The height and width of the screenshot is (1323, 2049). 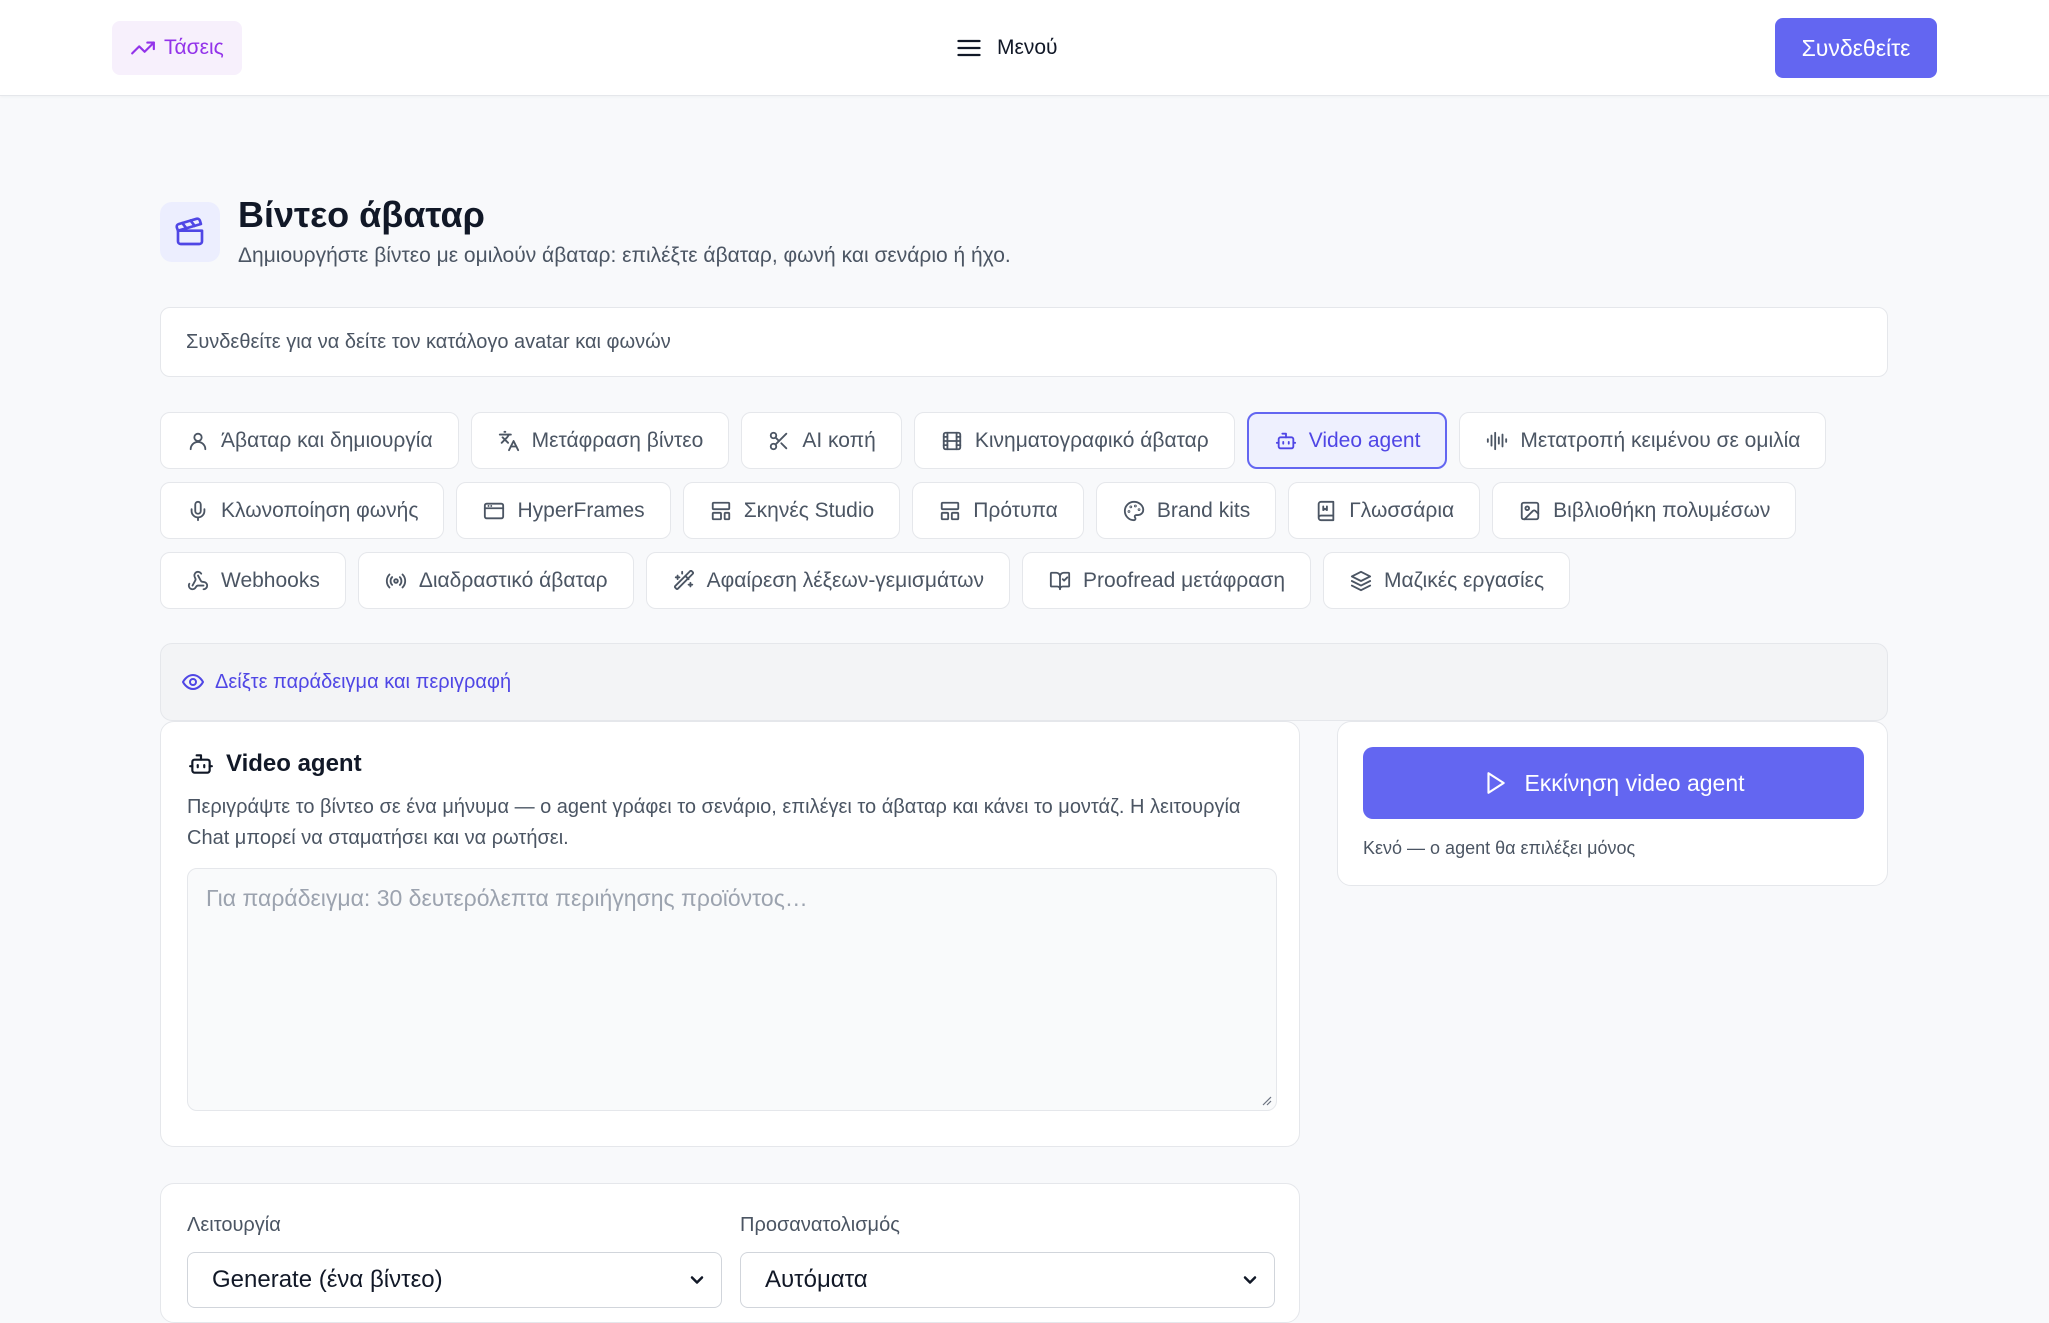 What do you see at coordinates (1015, 510) in the screenshot?
I see `tab-label: Πρότυπα` at bounding box center [1015, 510].